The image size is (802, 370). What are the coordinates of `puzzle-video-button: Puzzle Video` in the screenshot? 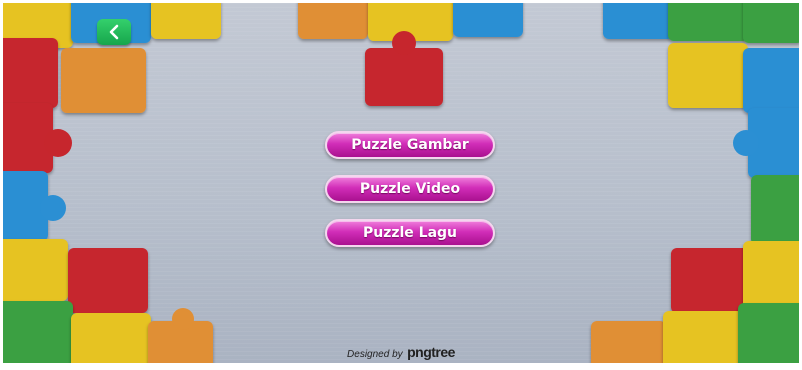 It's located at (410, 189).